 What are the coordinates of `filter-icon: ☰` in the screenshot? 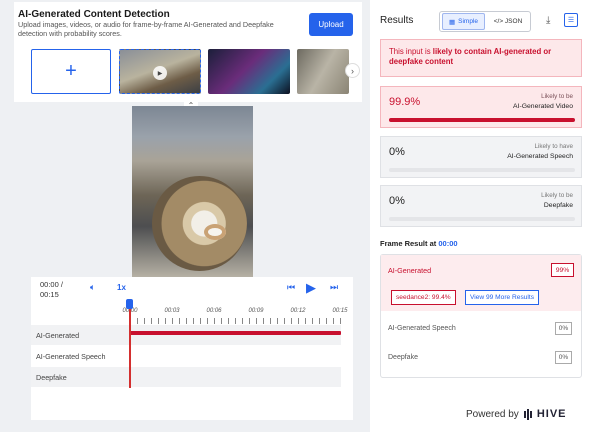 It's located at (571, 20).